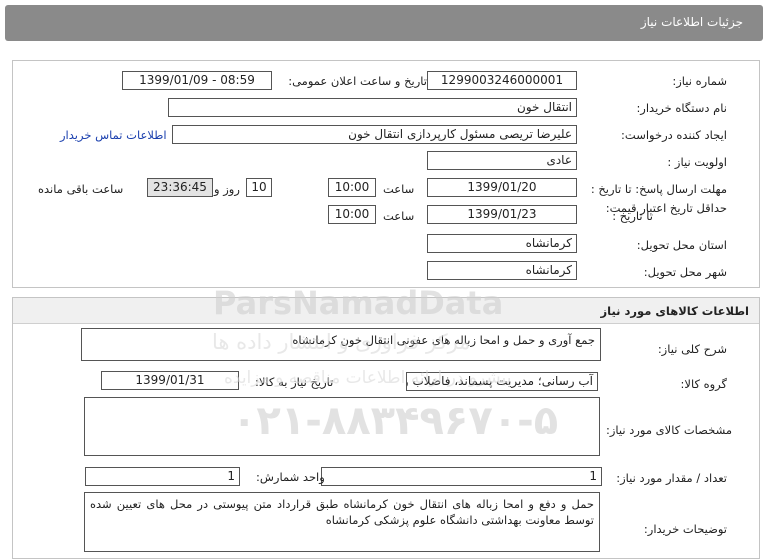 This screenshot has width=770, height=559. What do you see at coordinates (697, 162) in the screenshot?
I see `priority-label: اولویت نیاز :` at bounding box center [697, 162].